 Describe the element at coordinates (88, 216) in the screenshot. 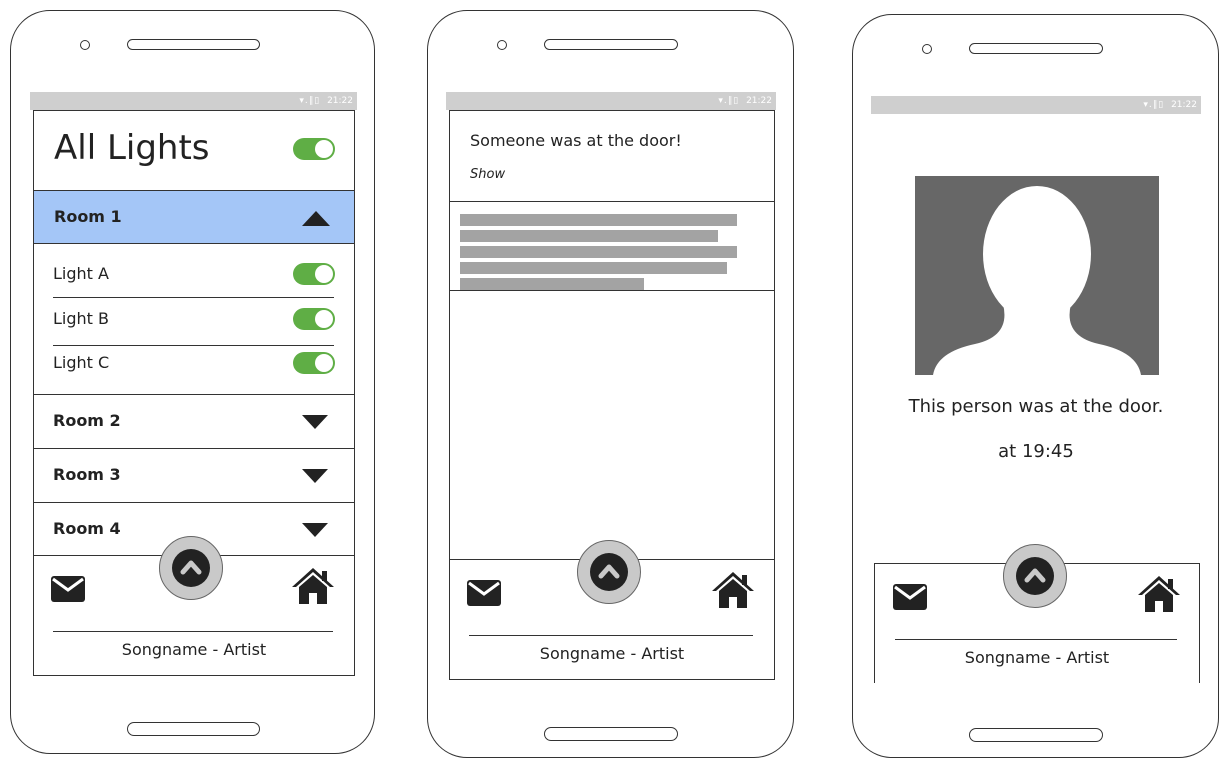

I see `room-1-label: Room 1` at that location.